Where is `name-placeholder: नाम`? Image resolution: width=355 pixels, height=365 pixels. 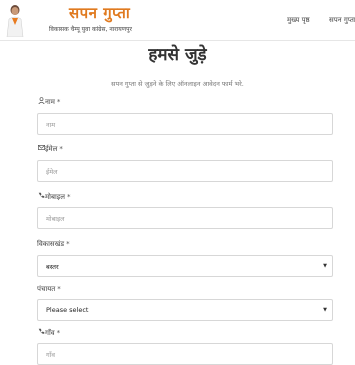 name-placeholder: नाम is located at coordinates (51, 125).